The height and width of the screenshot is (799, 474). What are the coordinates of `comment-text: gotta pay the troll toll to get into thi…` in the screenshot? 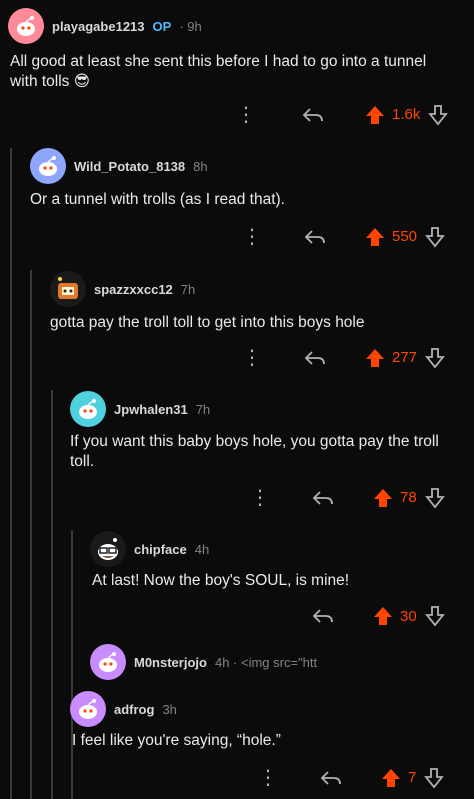 It's located at (207, 322).